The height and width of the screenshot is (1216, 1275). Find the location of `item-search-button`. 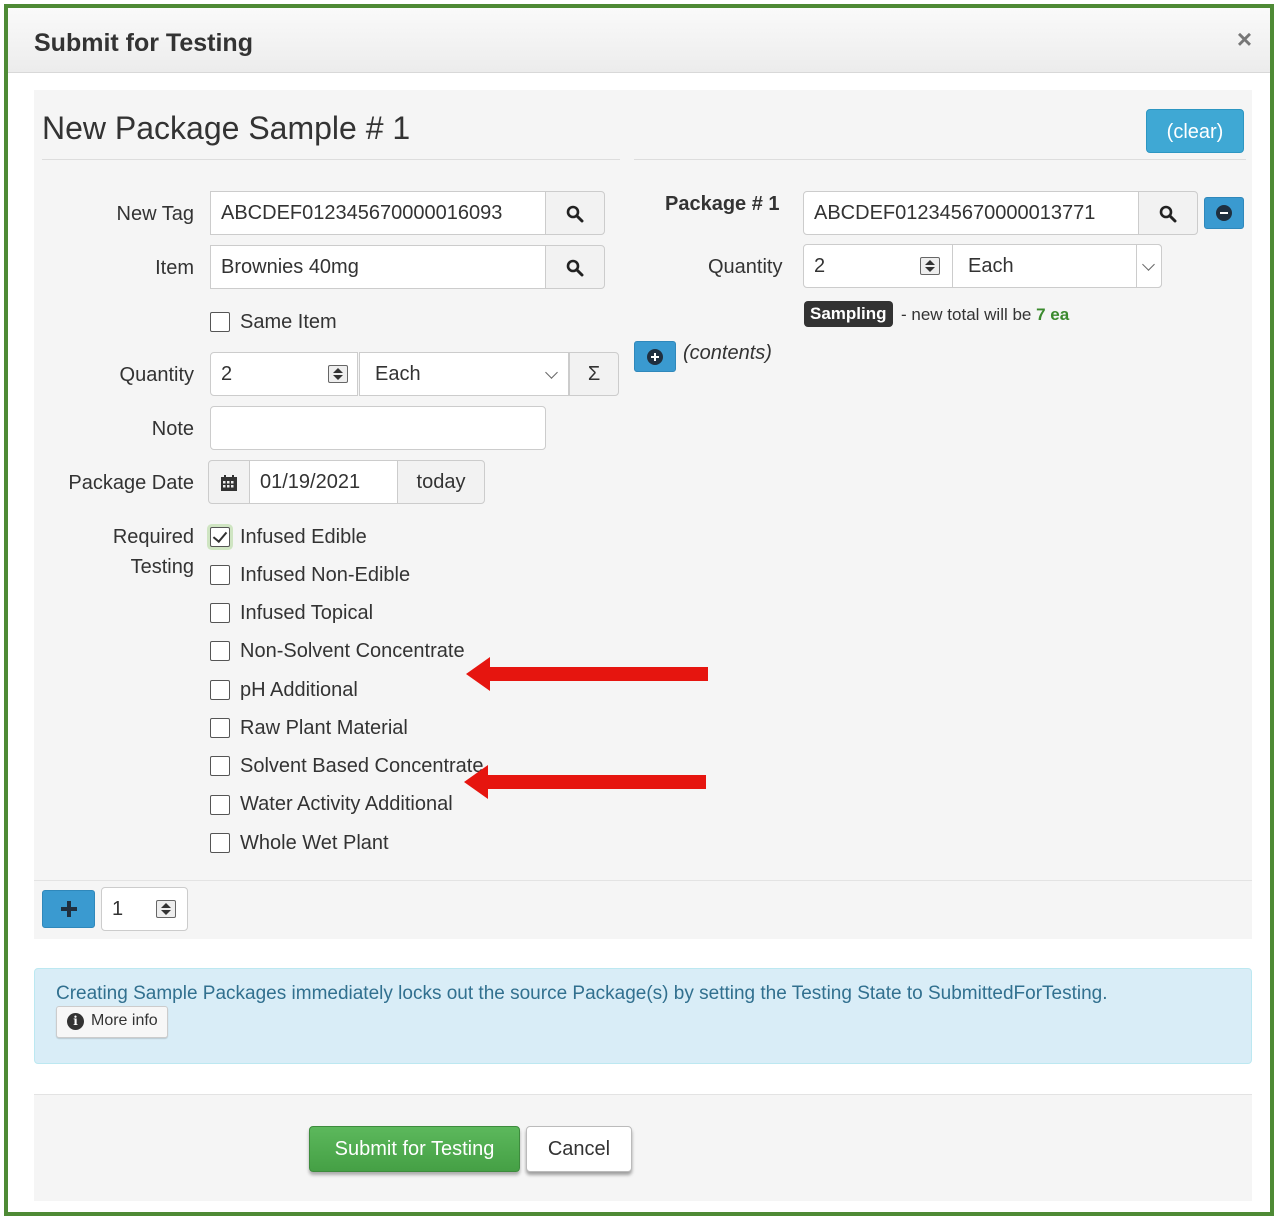

item-search-button is located at coordinates (575, 267).